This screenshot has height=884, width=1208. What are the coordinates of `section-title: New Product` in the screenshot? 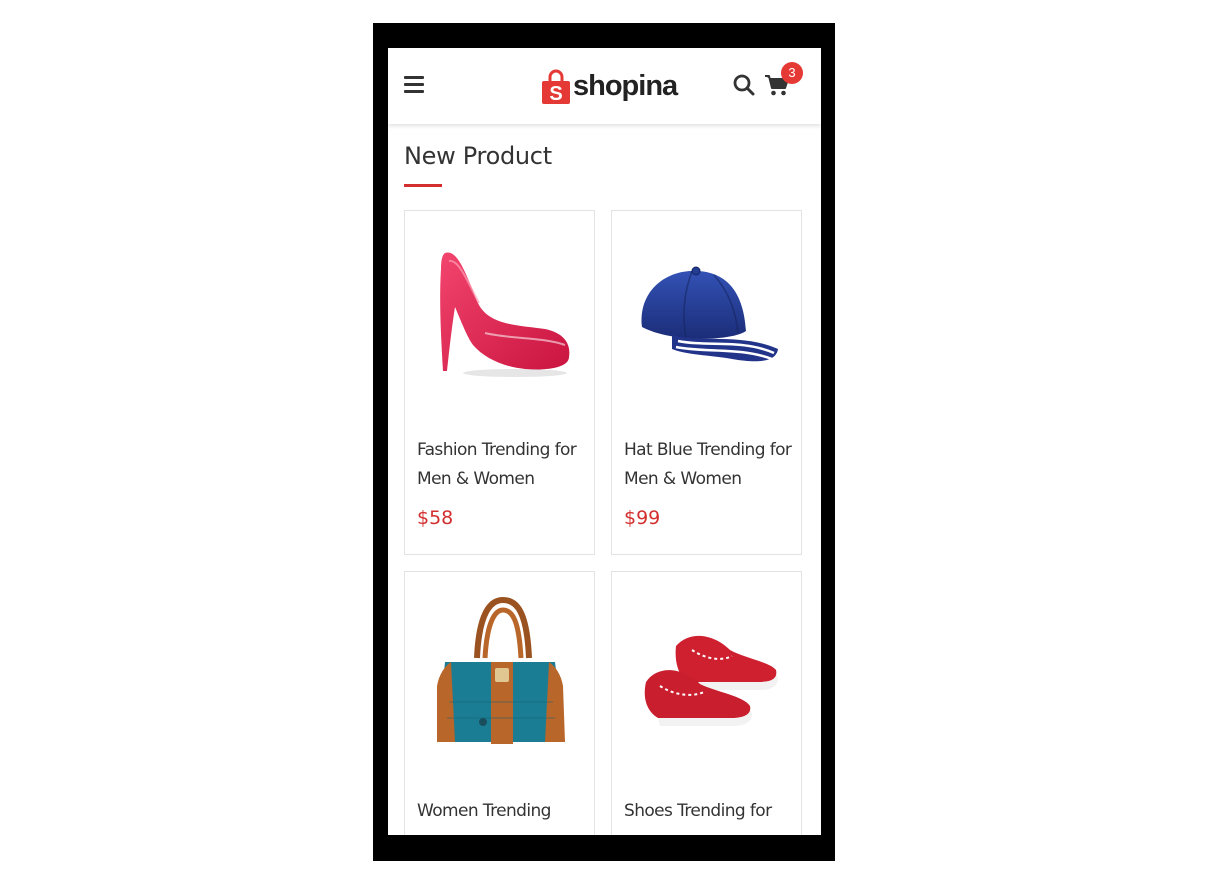 It's located at (478, 156).